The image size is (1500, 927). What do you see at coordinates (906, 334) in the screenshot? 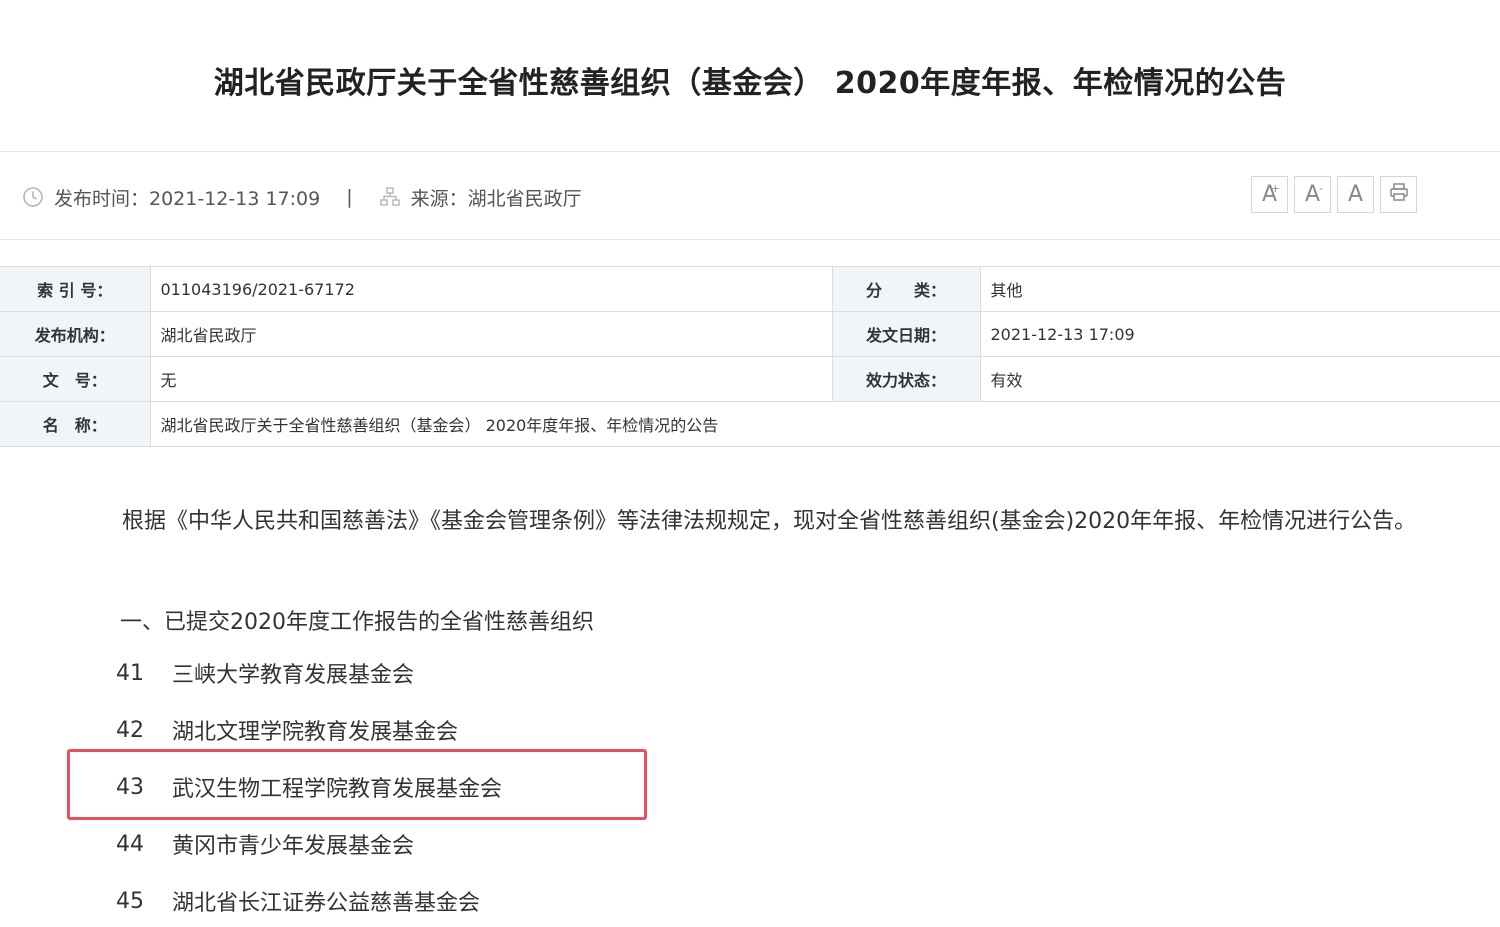
I see `issue-date-label: 发文日期：` at bounding box center [906, 334].